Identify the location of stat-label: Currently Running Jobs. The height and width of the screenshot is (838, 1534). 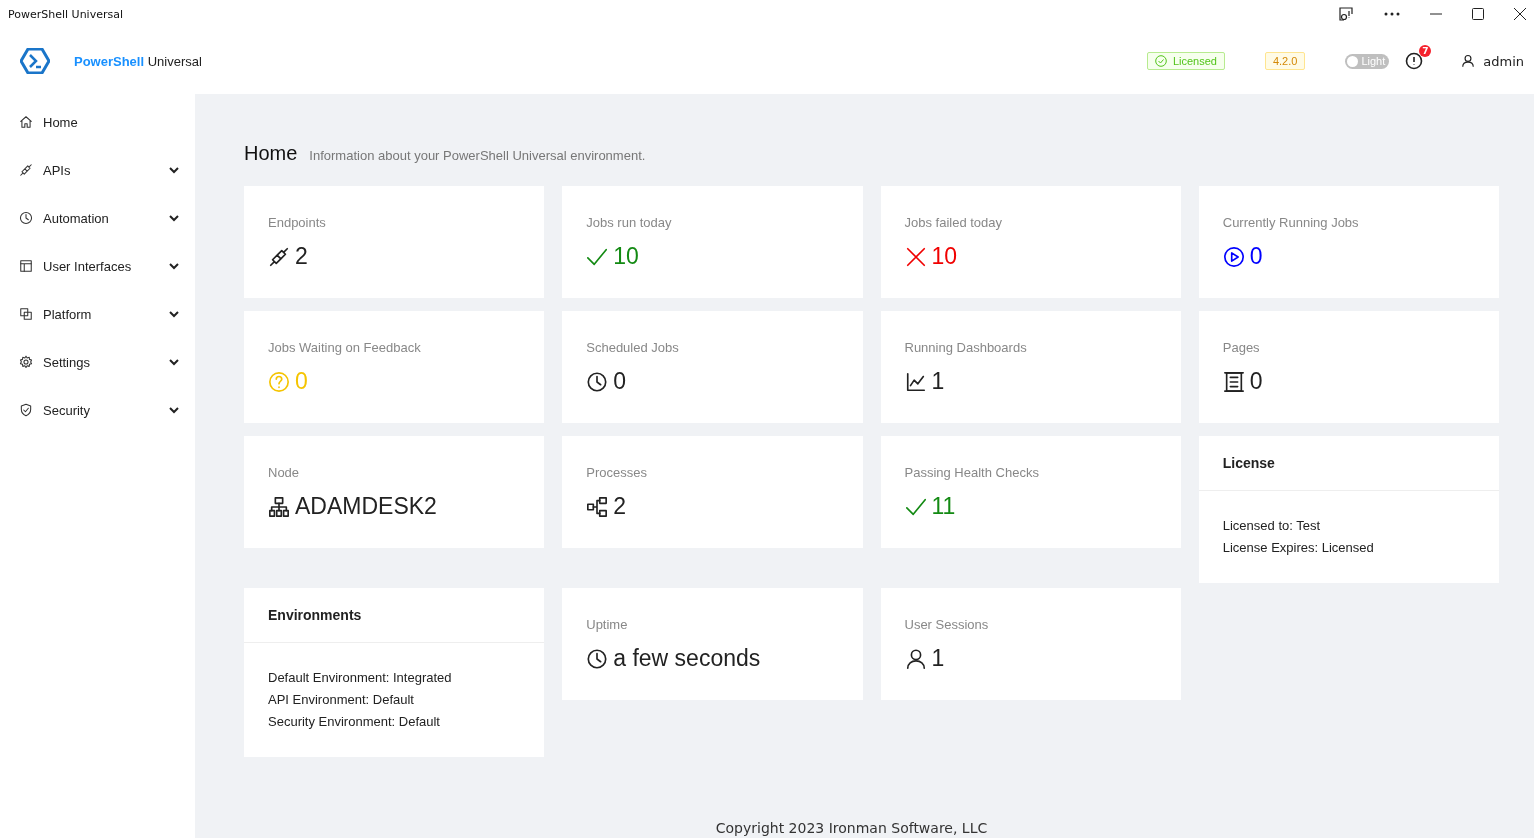
(1290, 222).